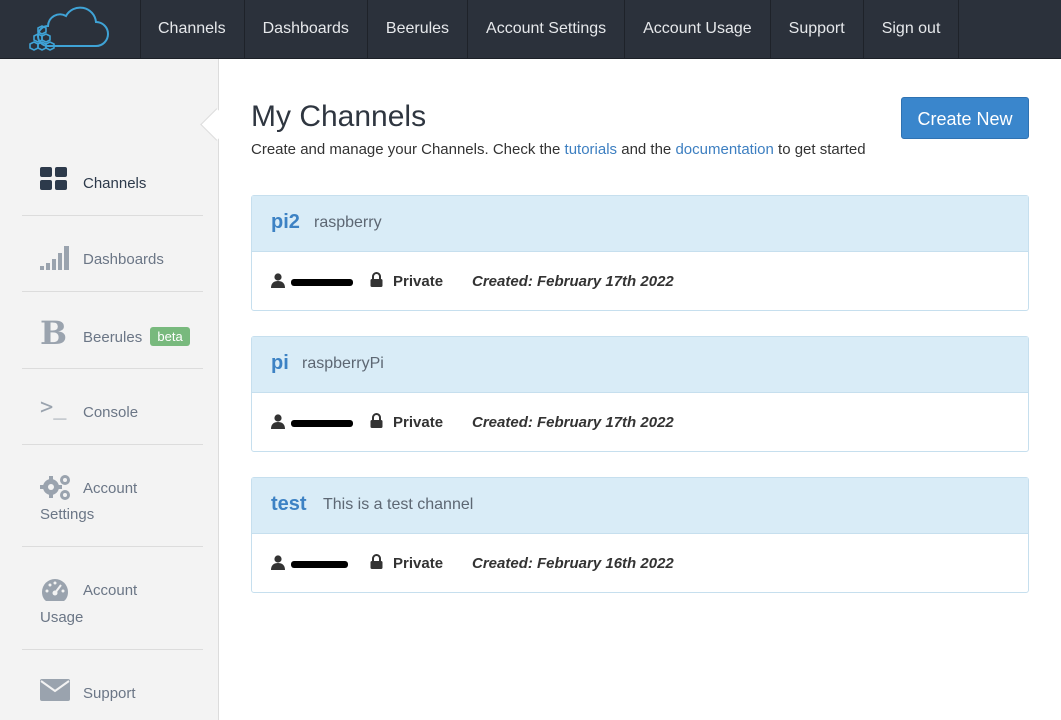  I want to click on sidebar-item-label-line2: Settings, so click(67, 514).